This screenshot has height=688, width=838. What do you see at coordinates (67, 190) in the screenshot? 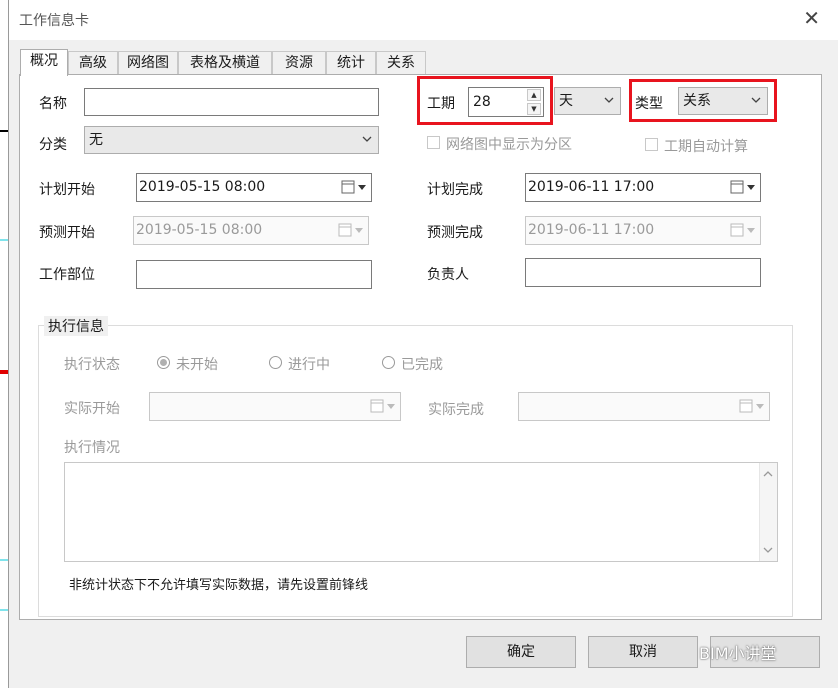
I see `plan-start-label: 计划开始` at bounding box center [67, 190].